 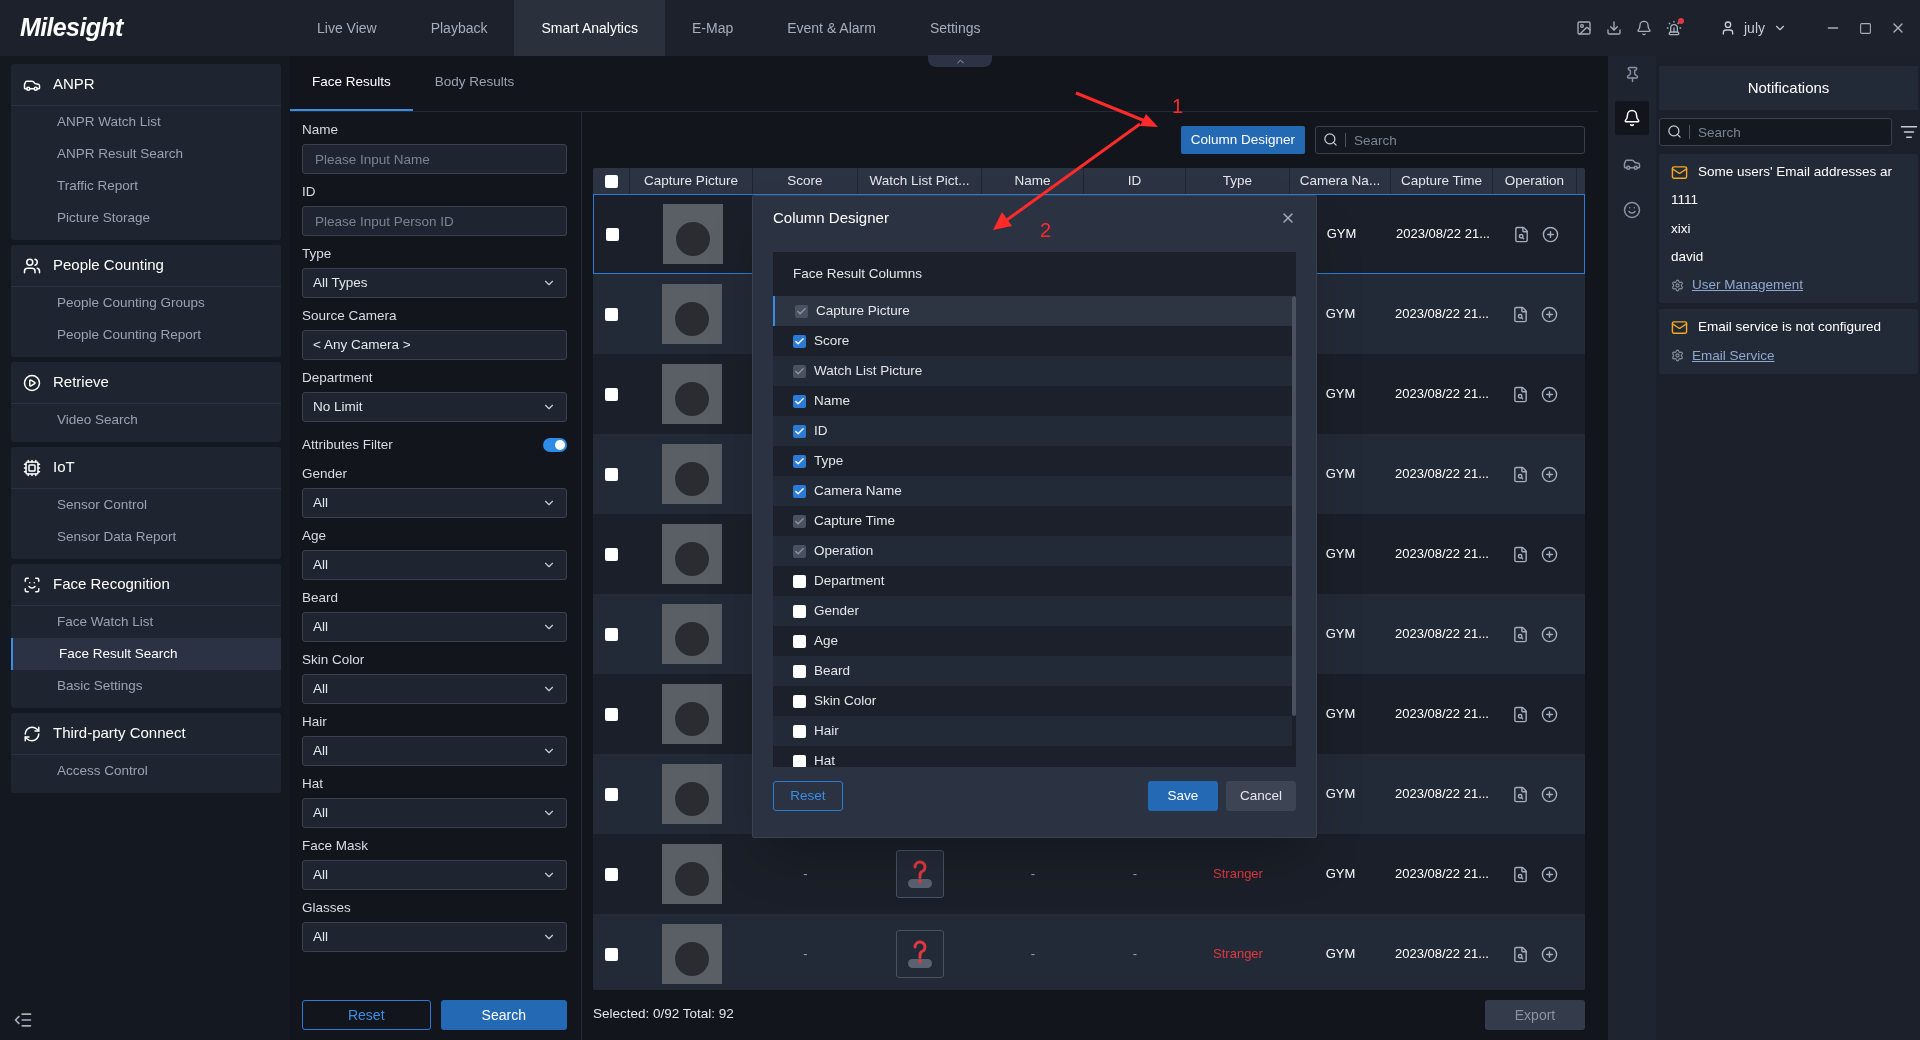 What do you see at coordinates (146, 186) in the screenshot?
I see `nav-item: Traffic Report` at bounding box center [146, 186].